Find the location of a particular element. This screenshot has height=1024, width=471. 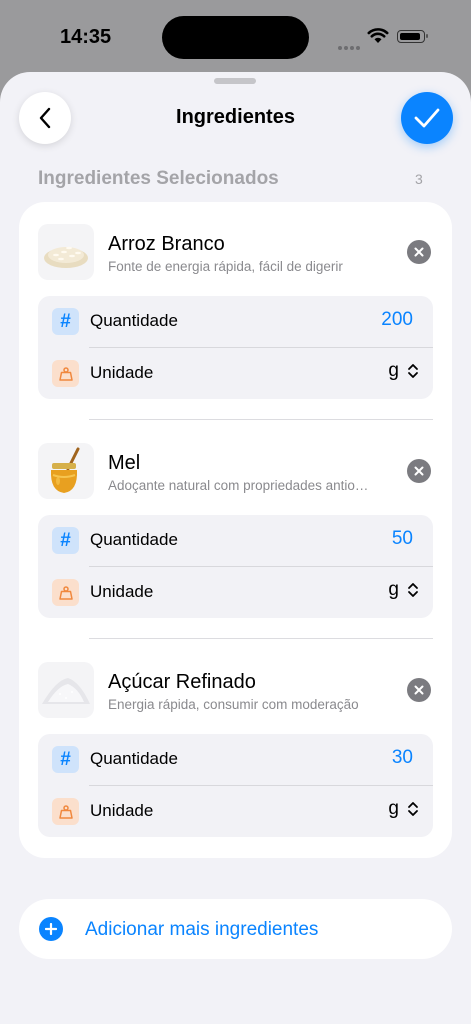

add-more-ingredients-label: Adicionar mais ingredientes is located at coordinates (202, 929).